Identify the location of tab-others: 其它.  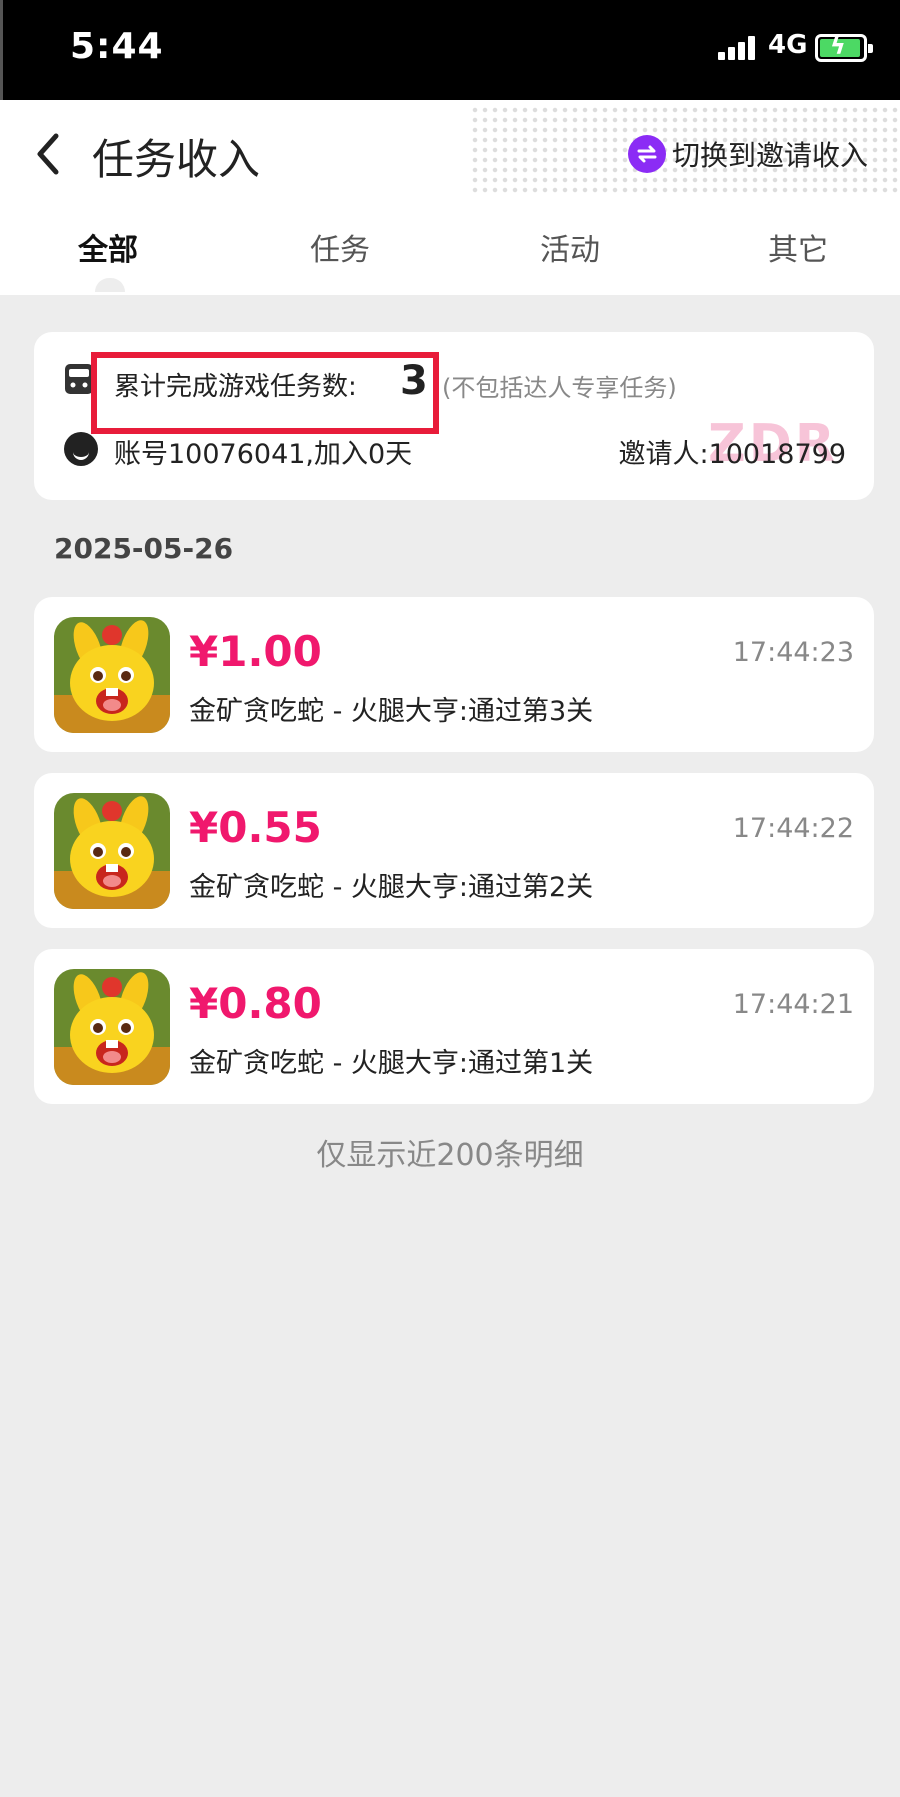
(798, 247).